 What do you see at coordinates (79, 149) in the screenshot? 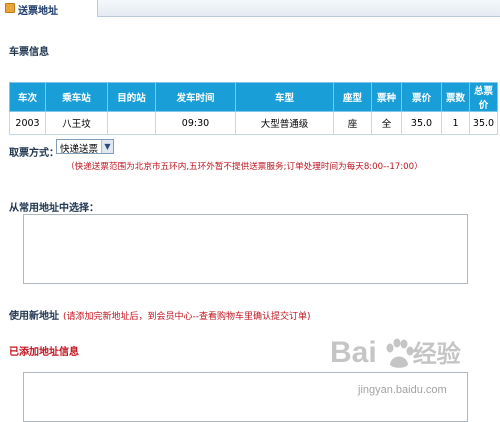
I see `pickup-method-value: 快递送票` at bounding box center [79, 149].